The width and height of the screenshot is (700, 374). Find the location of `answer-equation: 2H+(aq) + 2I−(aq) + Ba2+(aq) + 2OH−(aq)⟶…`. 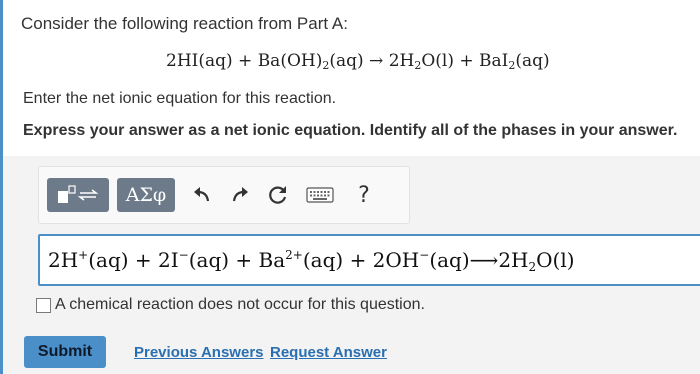

answer-equation: 2H+(aq) + 2I−(aq) + Ba2+(aq) + 2OH−(aq)⟶… is located at coordinates (311, 261).